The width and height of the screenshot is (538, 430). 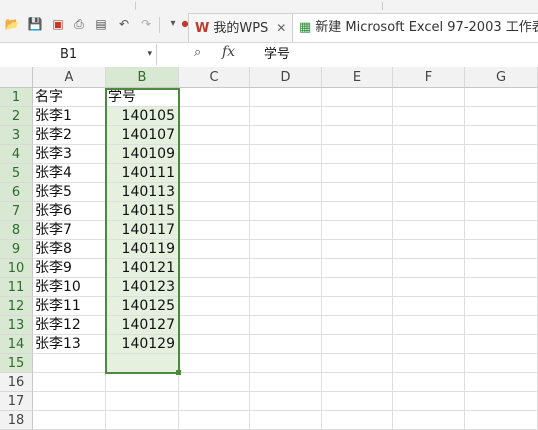 What do you see at coordinates (214, 135) in the screenshot?
I see `cell-c3` at bounding box center [214, 135].